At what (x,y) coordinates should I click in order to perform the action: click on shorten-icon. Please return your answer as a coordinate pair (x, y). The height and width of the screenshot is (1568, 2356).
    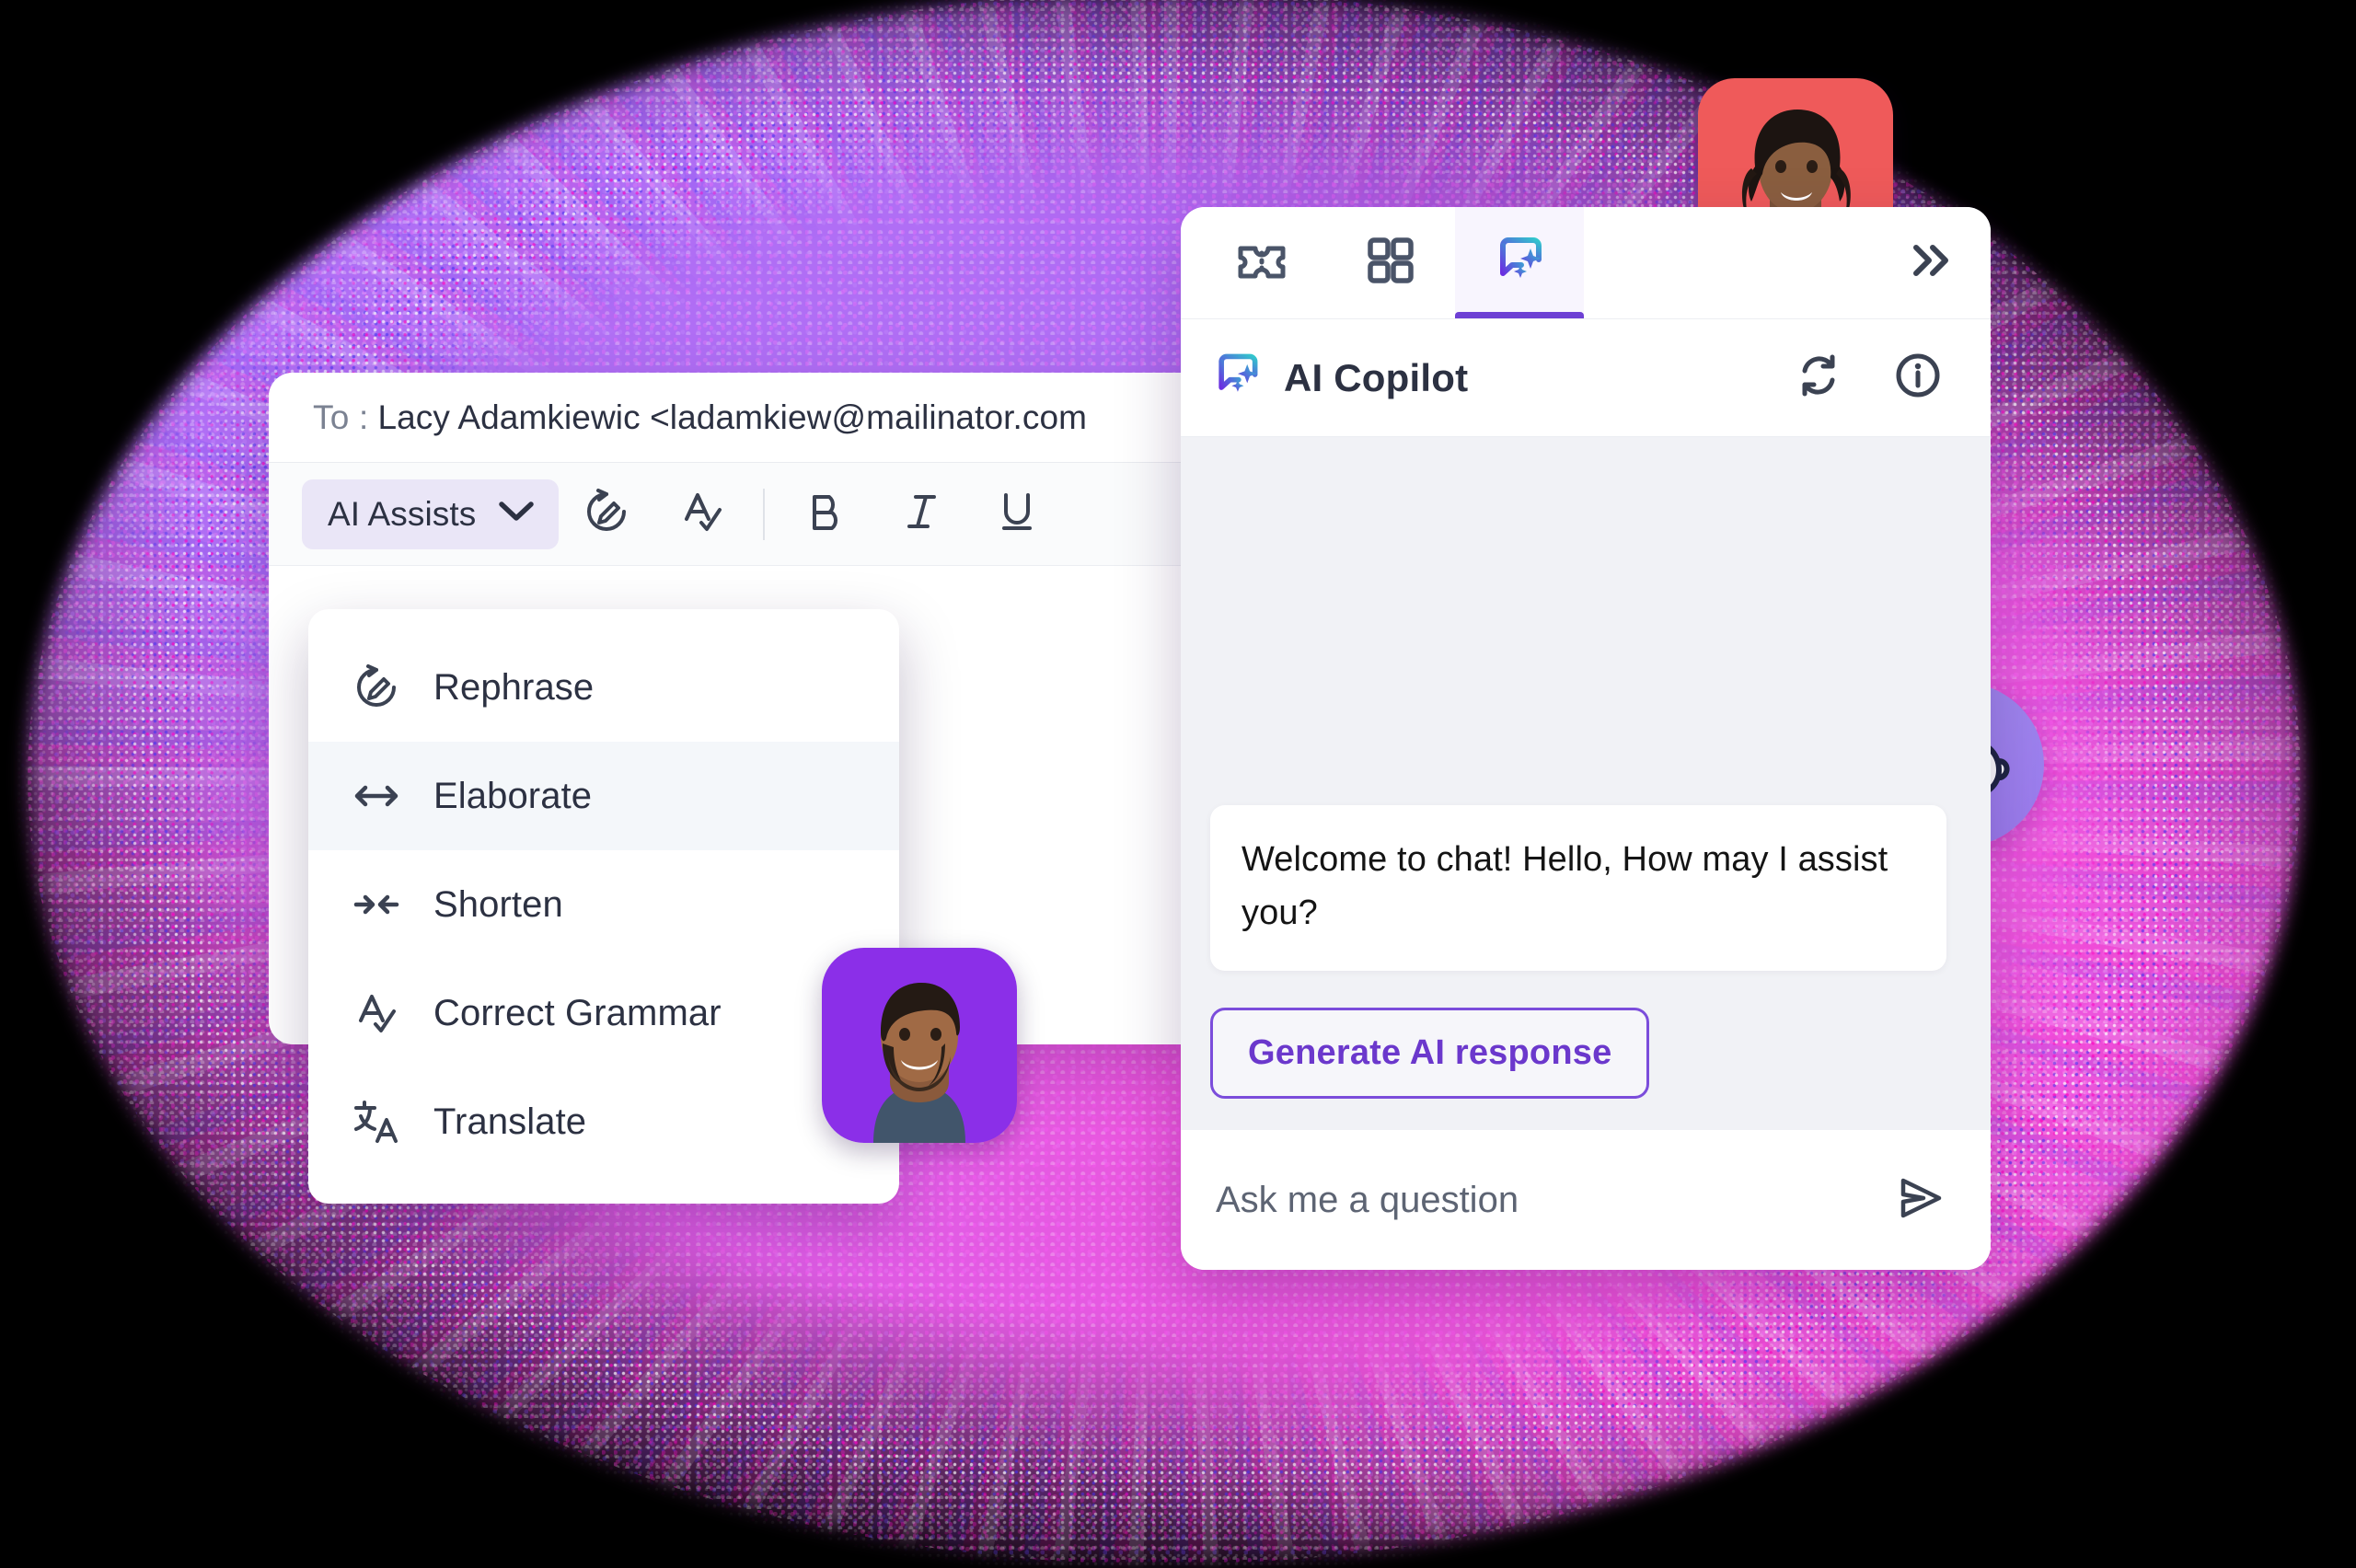
    Looking at the image, I should click on (376, 904).